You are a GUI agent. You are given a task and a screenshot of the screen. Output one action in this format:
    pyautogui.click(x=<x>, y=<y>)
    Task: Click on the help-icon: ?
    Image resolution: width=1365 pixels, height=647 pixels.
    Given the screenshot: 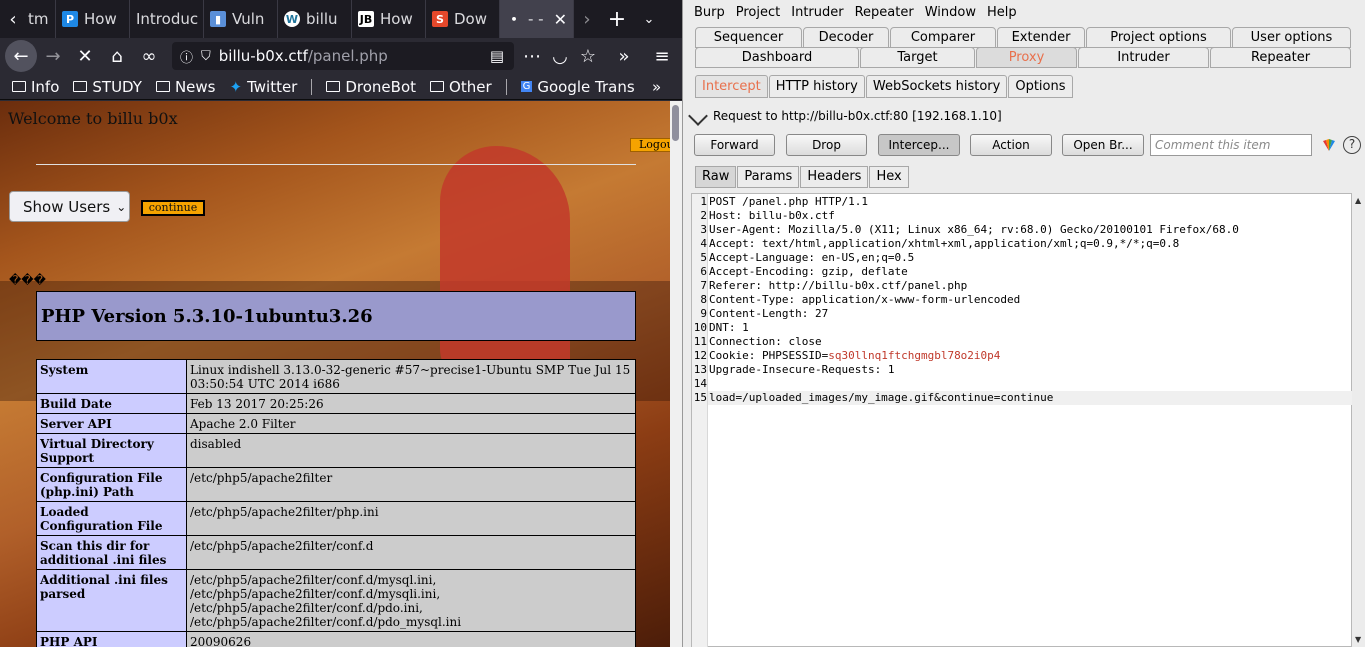 What is the action you would take?
    pyautogui.click(x=1352, y=145)
    